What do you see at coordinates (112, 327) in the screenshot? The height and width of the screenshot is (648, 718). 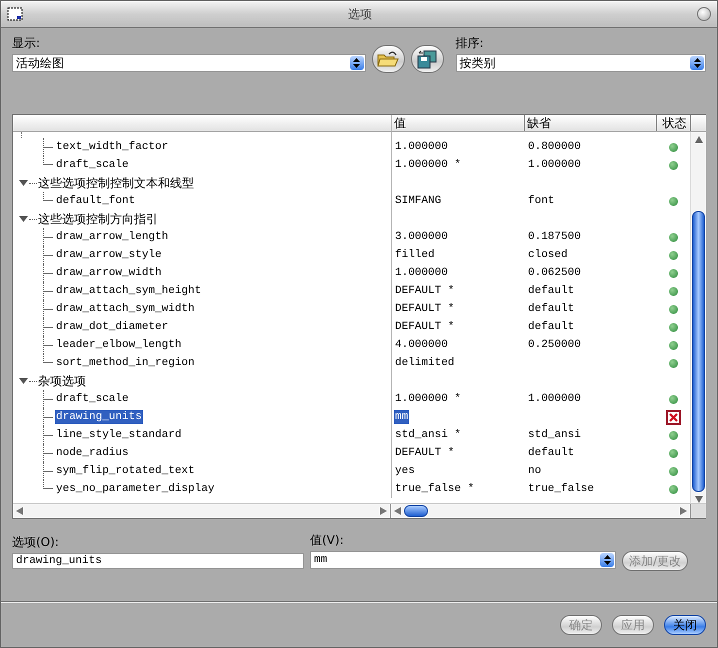 I see `option-name: draw_dot_diameter` at bounding box center [112, 327].